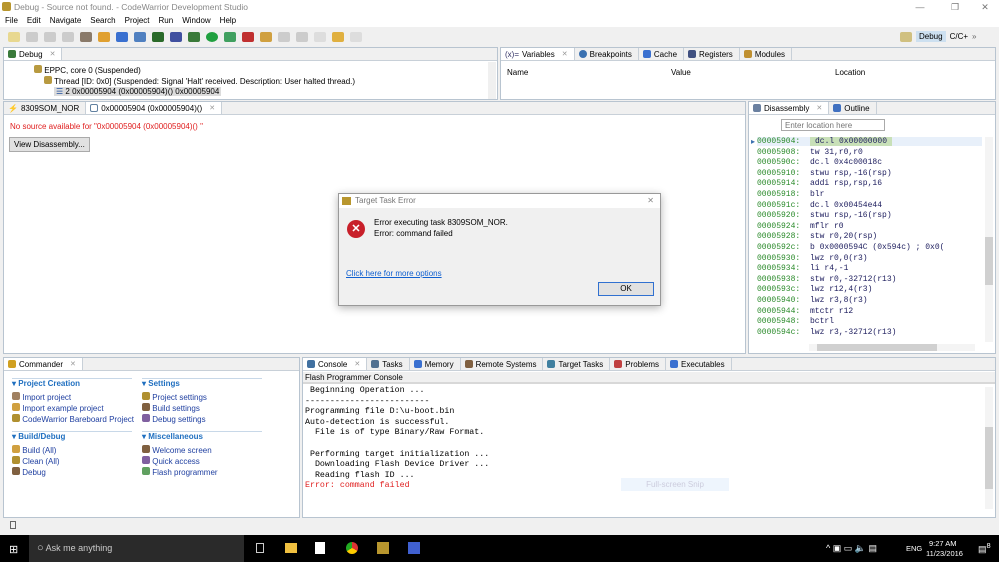 This screenshot has width=999, height=562. Describe the element at coordinates (638, 364) in the screenshot. I see `tab-problems: Problems` at that location.